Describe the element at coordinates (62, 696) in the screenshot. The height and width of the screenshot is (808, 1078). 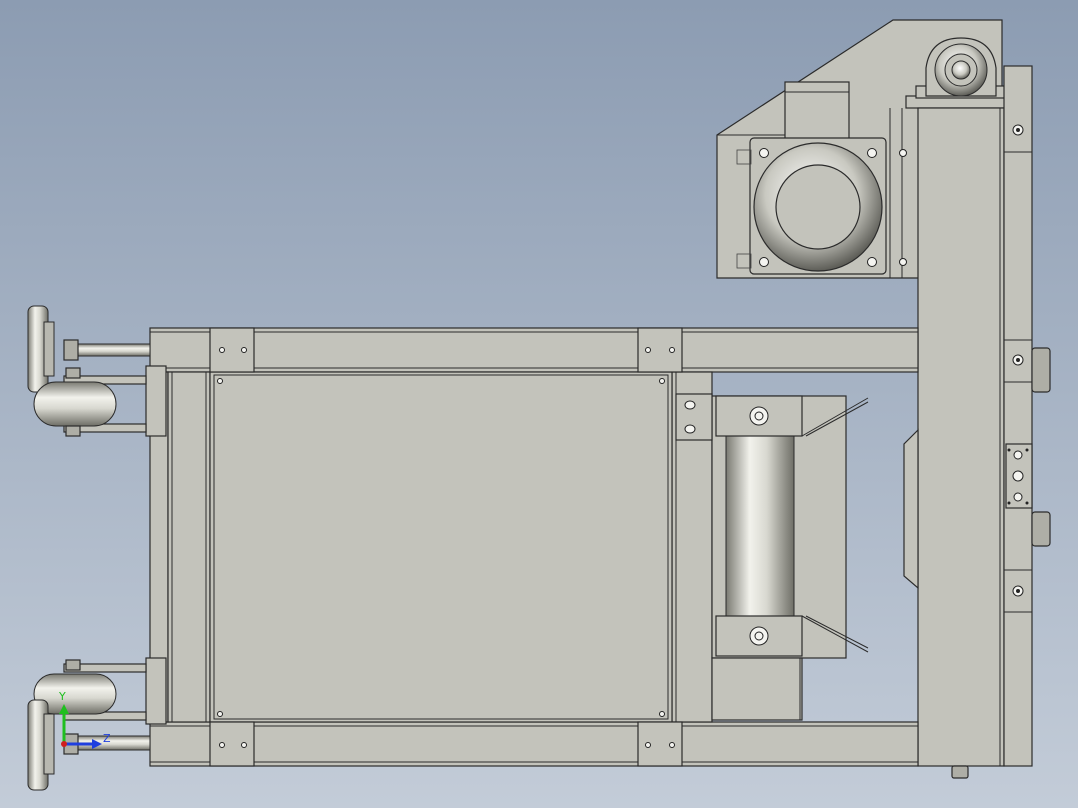
I see `triad-y-label: Y` at that location.